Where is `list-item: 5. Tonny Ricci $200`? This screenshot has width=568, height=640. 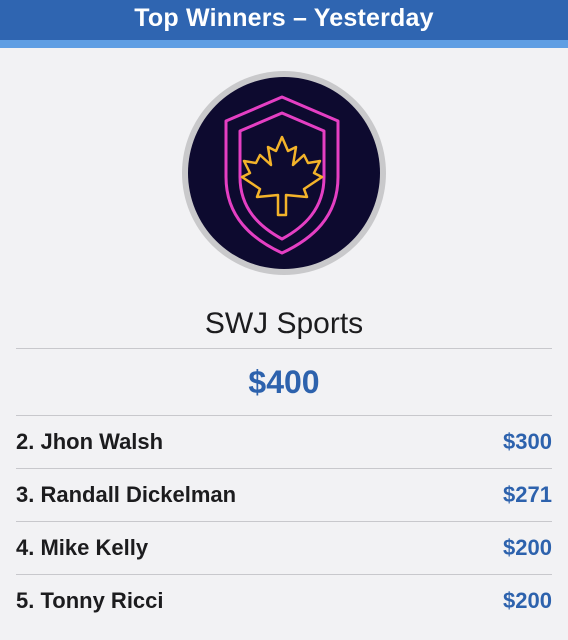 list-item: 5. Tonny Ricci $200 is located at coordinates (284, 601).